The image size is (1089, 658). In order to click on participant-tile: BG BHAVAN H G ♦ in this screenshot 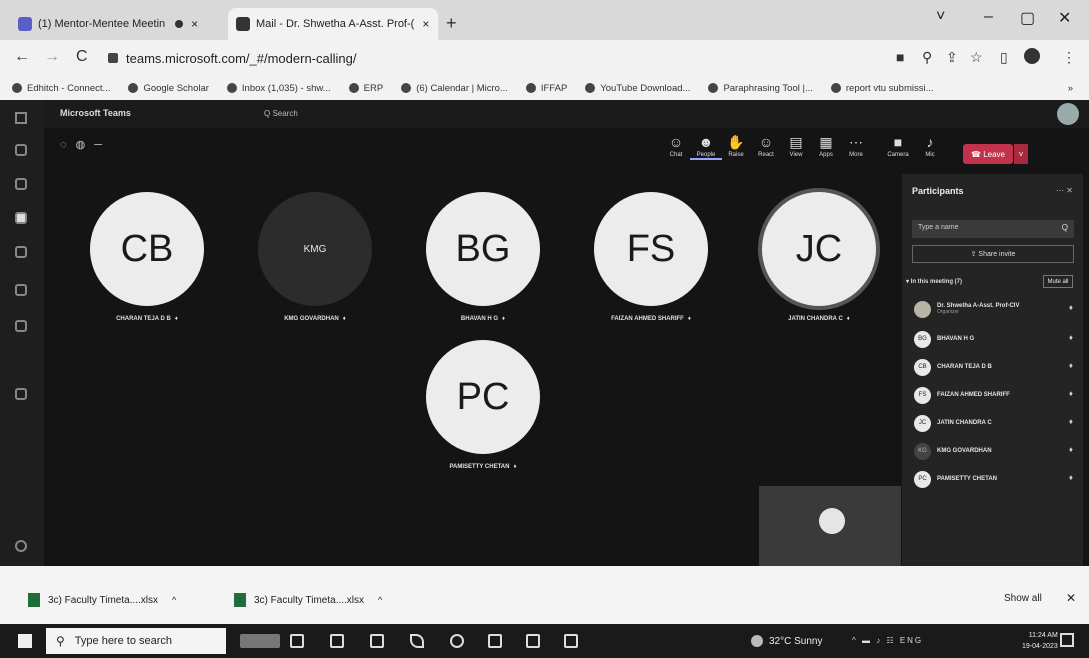, I will do `click(483, 257)`.